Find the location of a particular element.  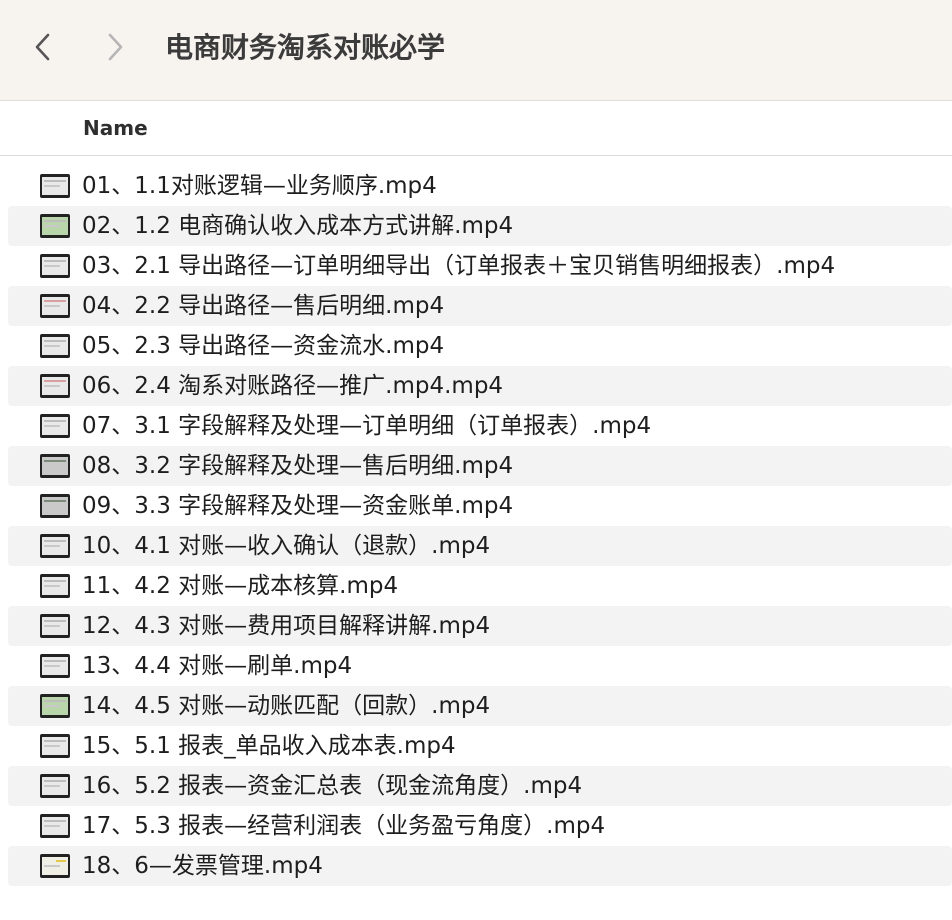

file-row: 03、2.1 导出路径—订单明细导出（订单报表＋宝贝销售明细报表）.mp4 is located at coordinates (480, 266).